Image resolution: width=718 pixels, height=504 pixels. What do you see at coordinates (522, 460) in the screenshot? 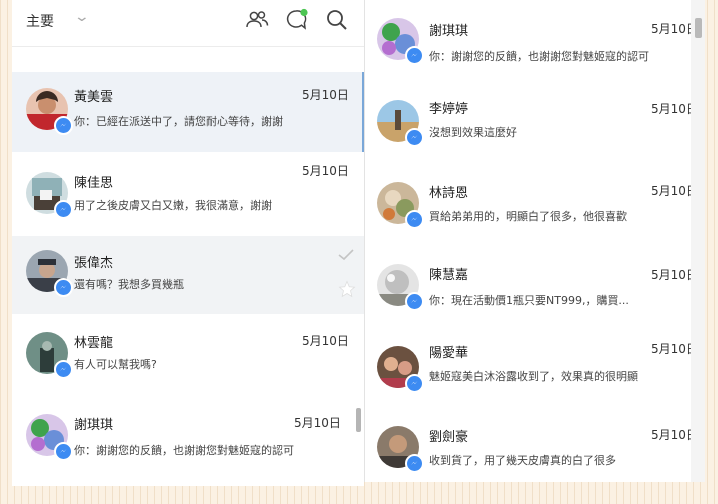
I see `message-preview: 收到貨了，用了幾天皮膚真的白了很多` at bounding box center [522, 460].